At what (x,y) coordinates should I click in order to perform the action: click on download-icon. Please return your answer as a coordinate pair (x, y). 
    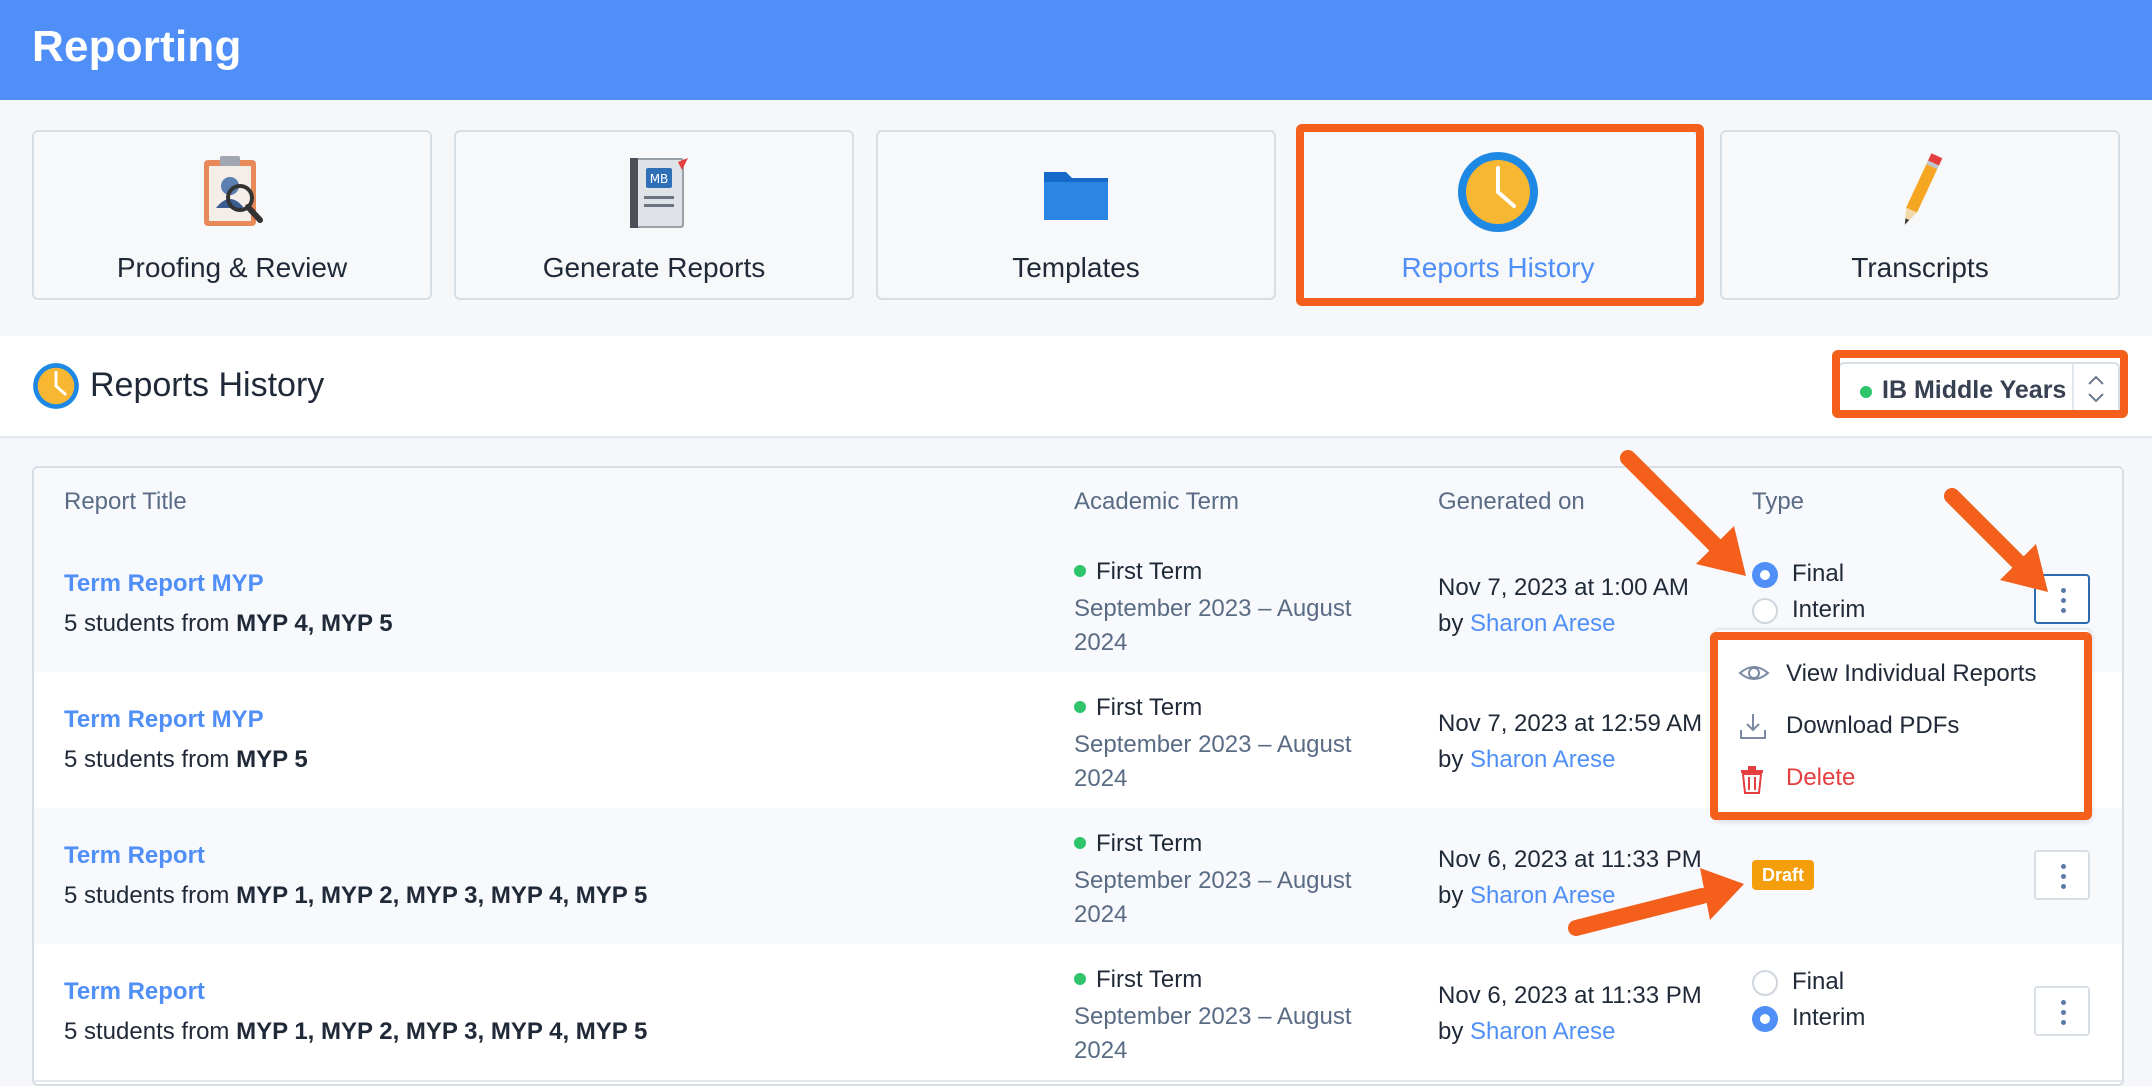
    Looking at the image, I should click on (1753, 726).